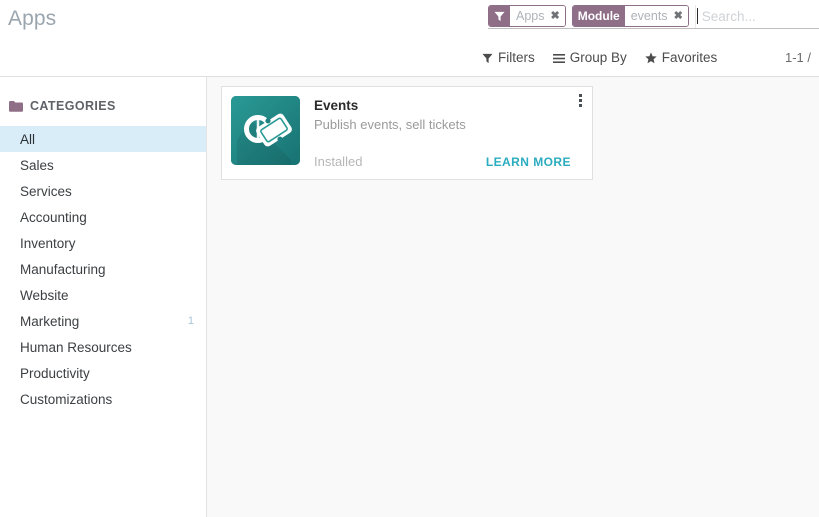  I want to click on text-cursor, so click(697, 16).